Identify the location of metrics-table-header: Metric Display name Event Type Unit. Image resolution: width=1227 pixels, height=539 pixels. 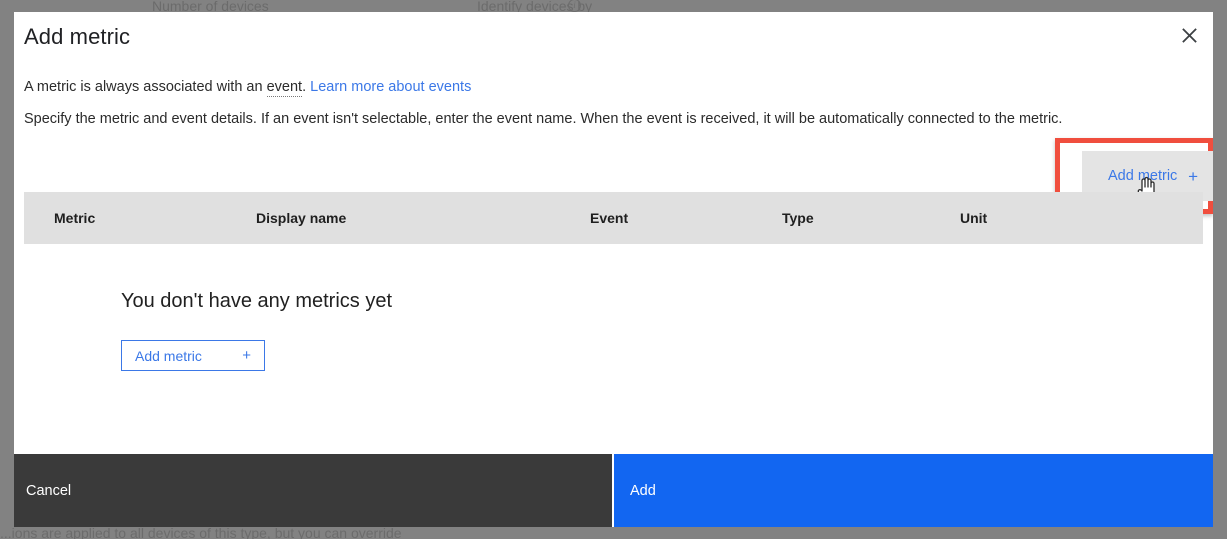
(613, 218).